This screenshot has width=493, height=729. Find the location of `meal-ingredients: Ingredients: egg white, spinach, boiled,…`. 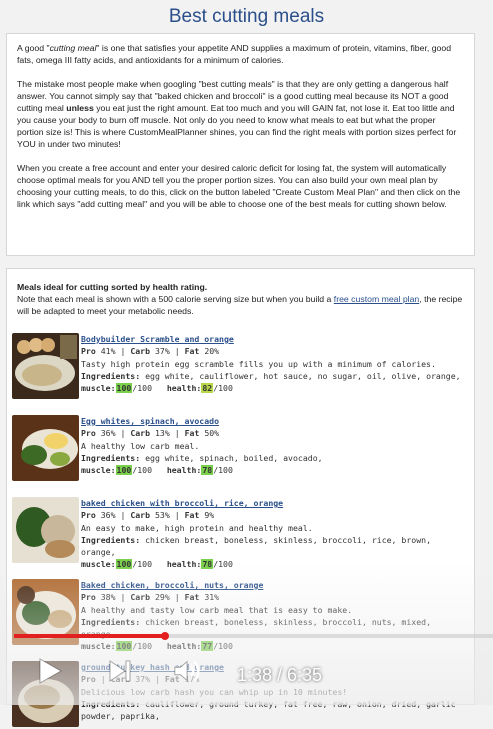

meal-ingredients: Ingredients: egg white, spinach, boiled,… is located at coordinates (202, 457).